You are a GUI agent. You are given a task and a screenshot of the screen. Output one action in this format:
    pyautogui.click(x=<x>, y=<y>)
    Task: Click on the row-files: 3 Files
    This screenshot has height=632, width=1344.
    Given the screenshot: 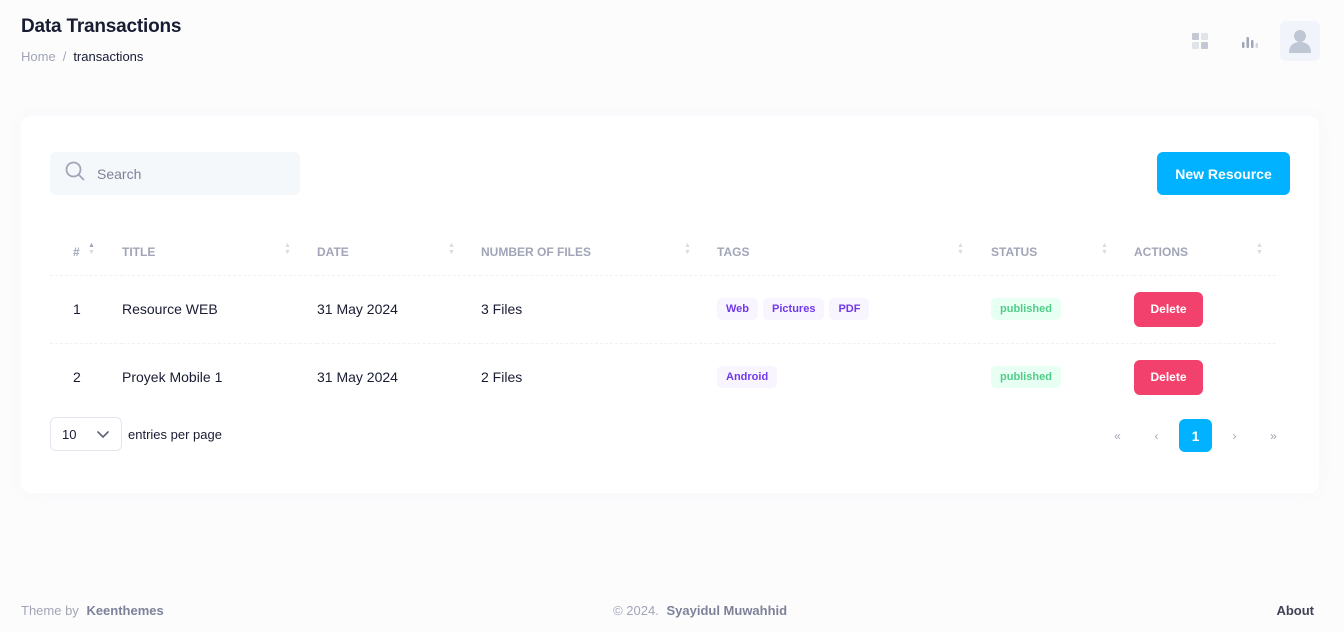 What is the action you would take?
    pyautogui.click(x=599, y=309)
    